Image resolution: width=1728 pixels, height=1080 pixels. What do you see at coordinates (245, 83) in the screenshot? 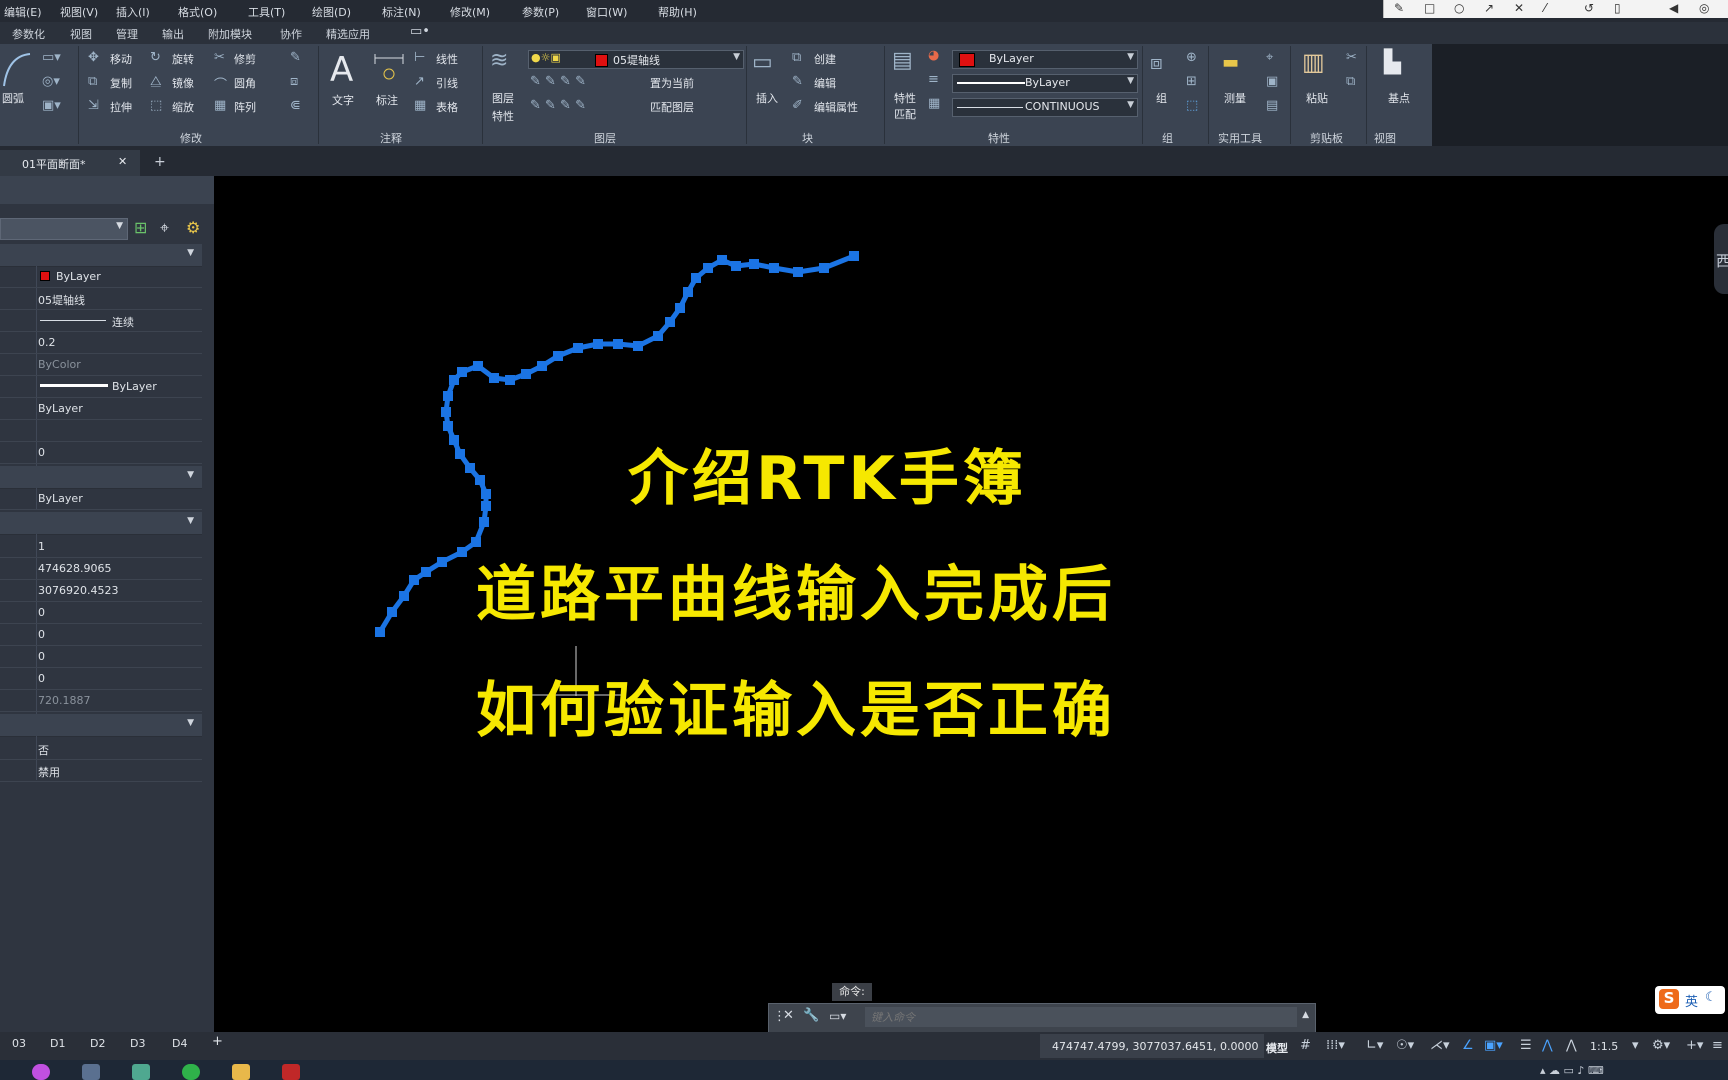
I see `fillet-button: 圆角` at bounding box center [245, 83].